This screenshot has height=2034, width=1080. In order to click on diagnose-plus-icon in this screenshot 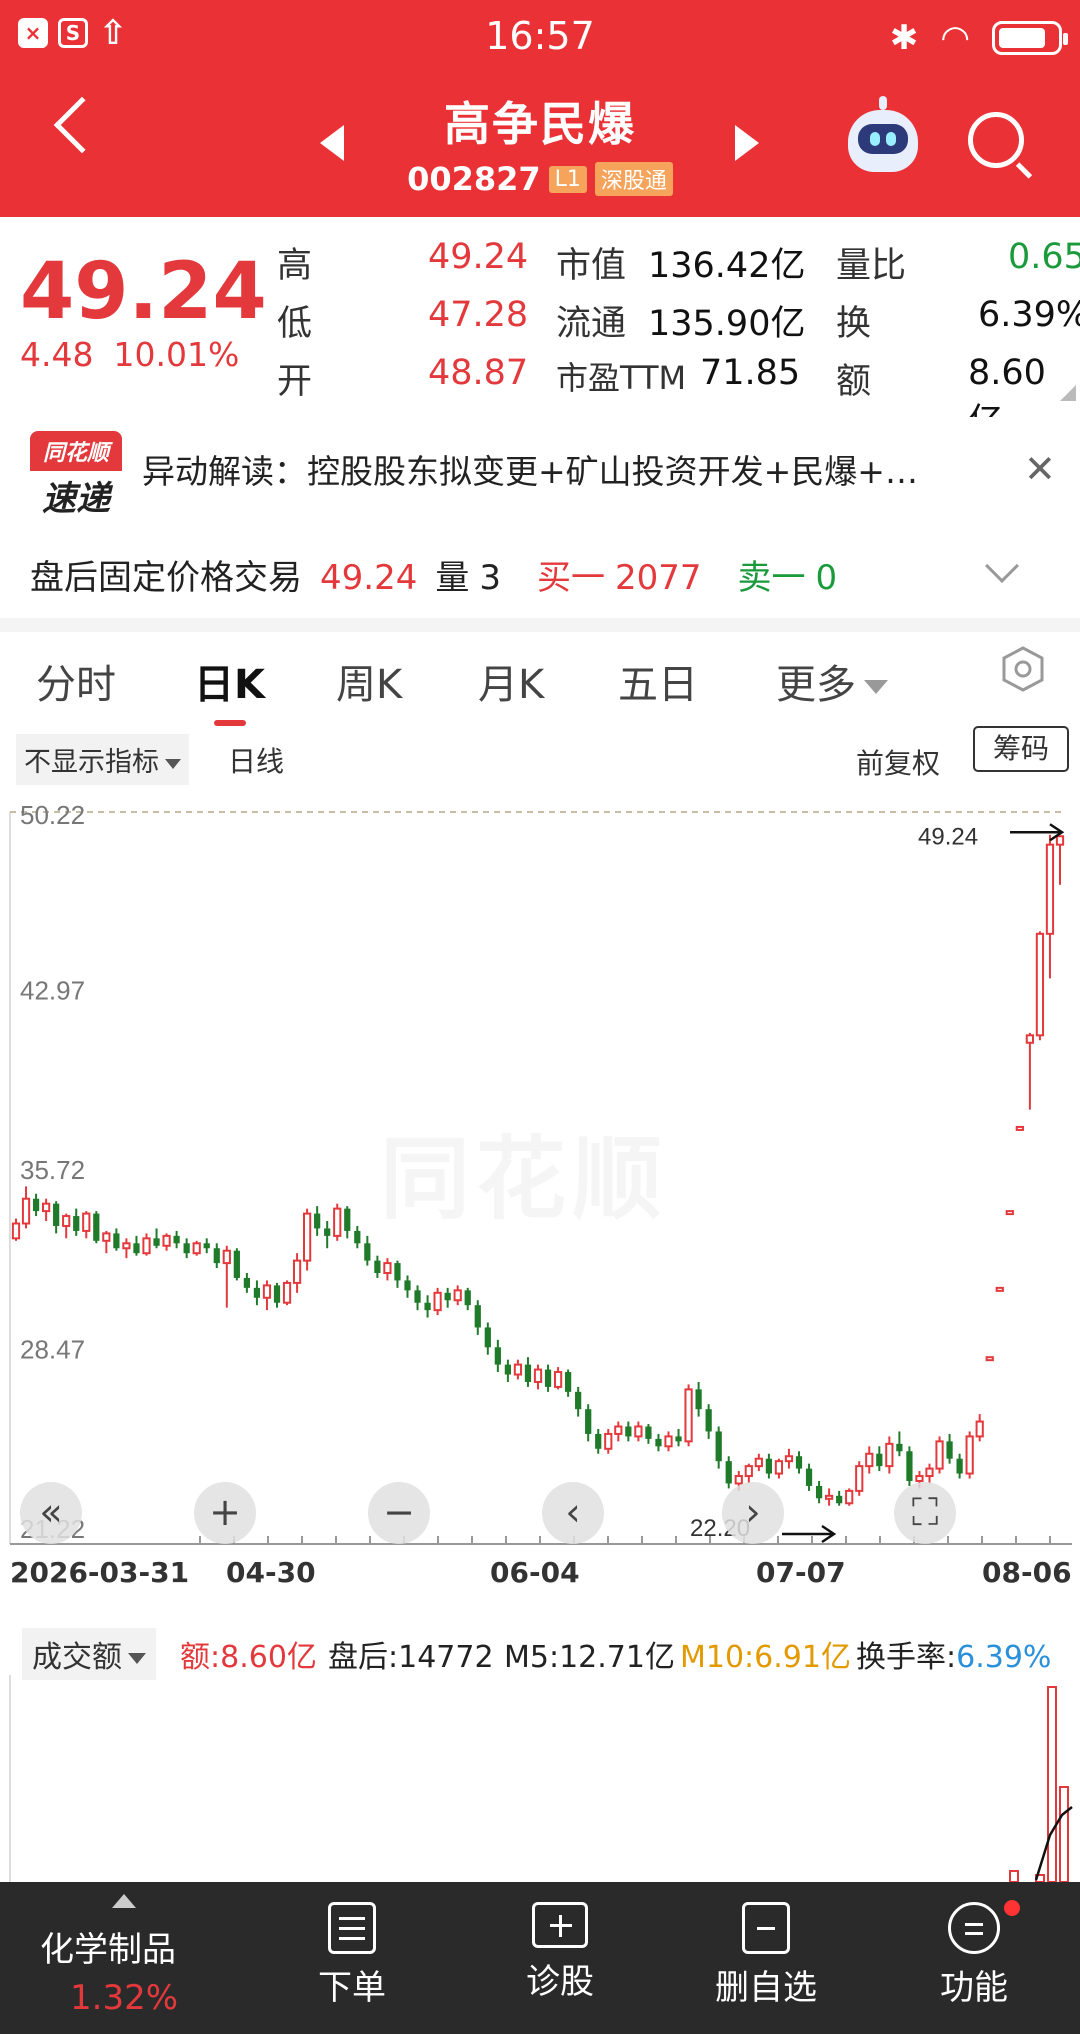, I will do `click(560, 1925)`.